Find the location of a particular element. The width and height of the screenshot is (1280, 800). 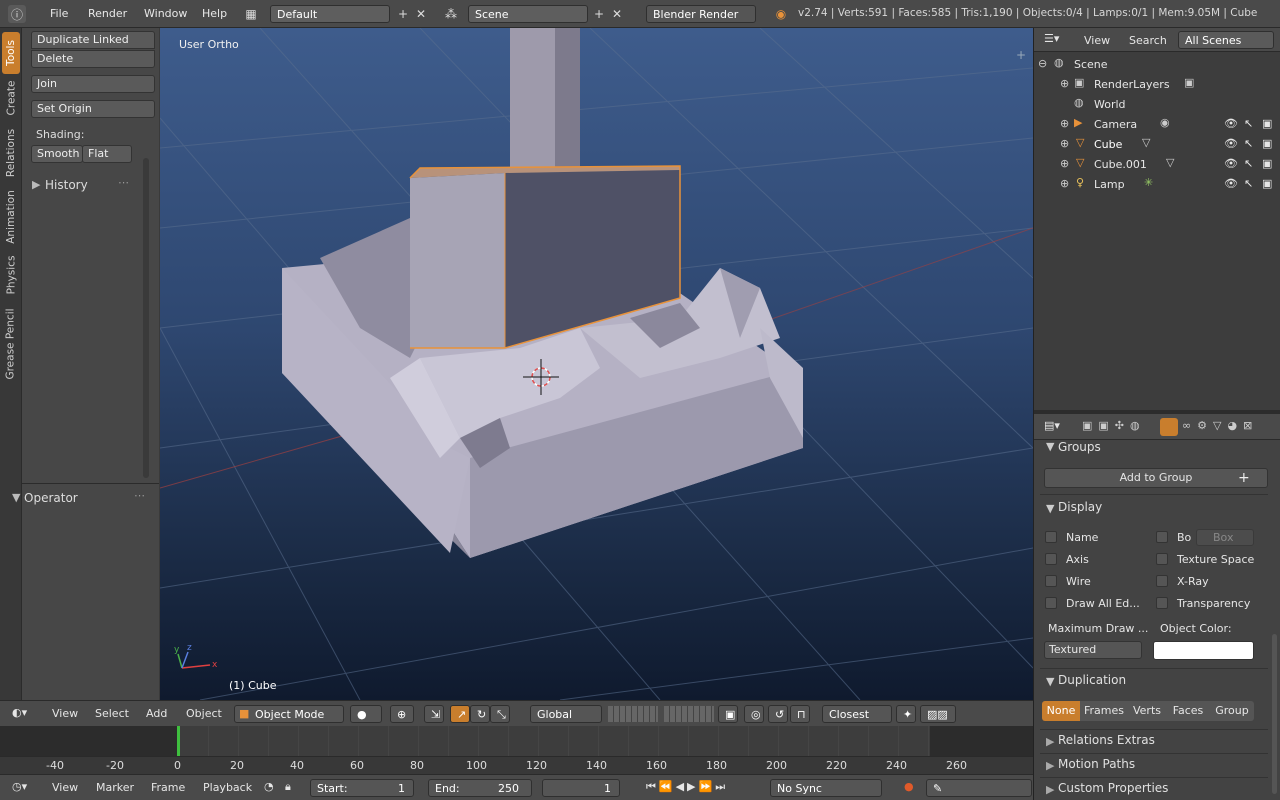

render-preview-button: ✦ is located at coordinates (906, 714).